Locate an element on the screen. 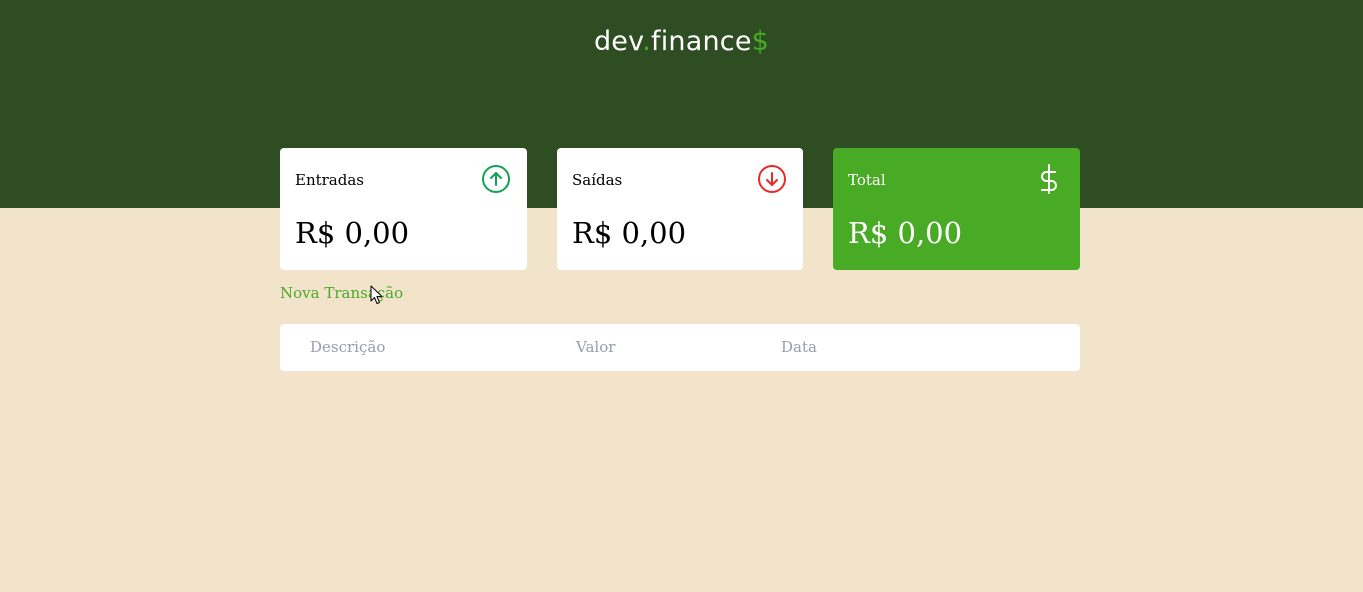  expense-value: R$ 0,00 is located at coordinates (629, 233).